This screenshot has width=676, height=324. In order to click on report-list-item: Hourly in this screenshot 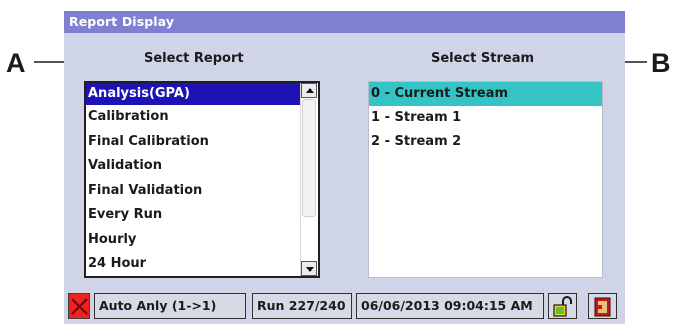, I will do `click(193, 240)`.